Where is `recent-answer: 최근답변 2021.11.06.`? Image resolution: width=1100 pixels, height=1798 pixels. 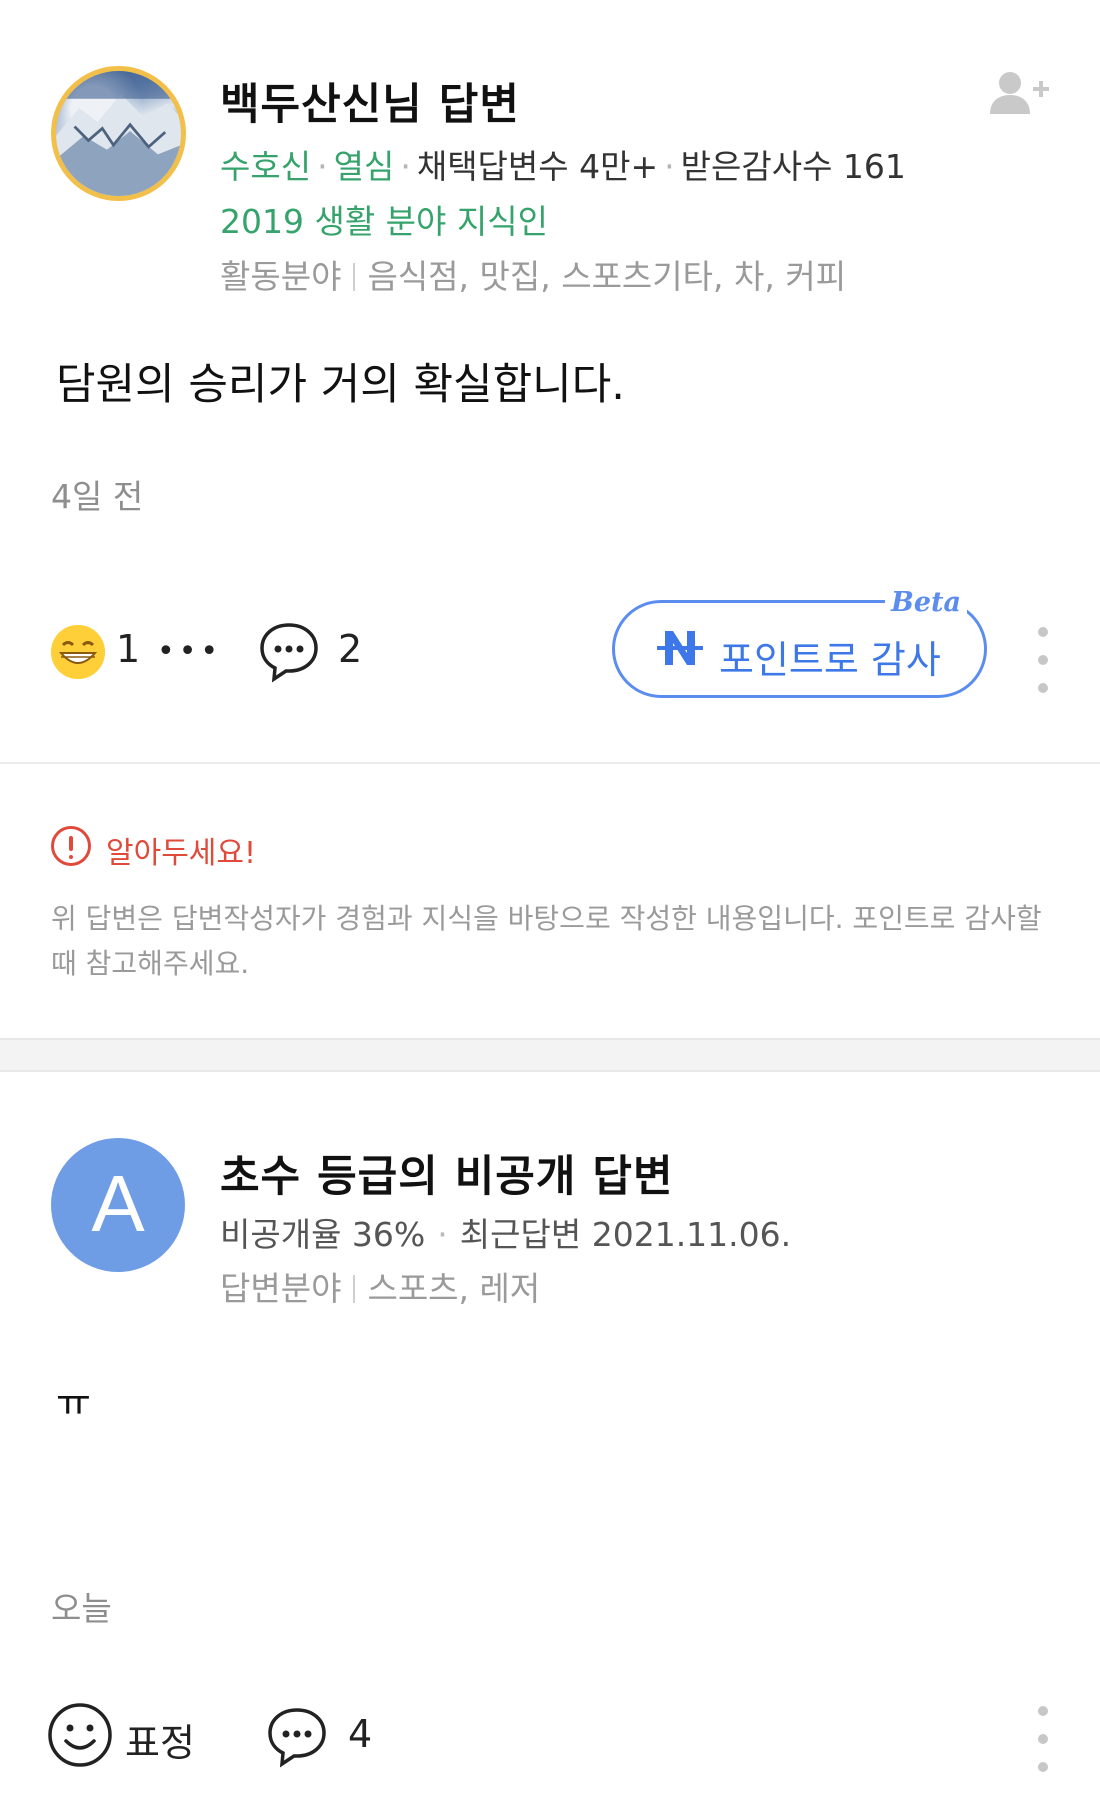 recent-answer: 최근답변 2021.11.06. is located at coordinates (625, 1234).